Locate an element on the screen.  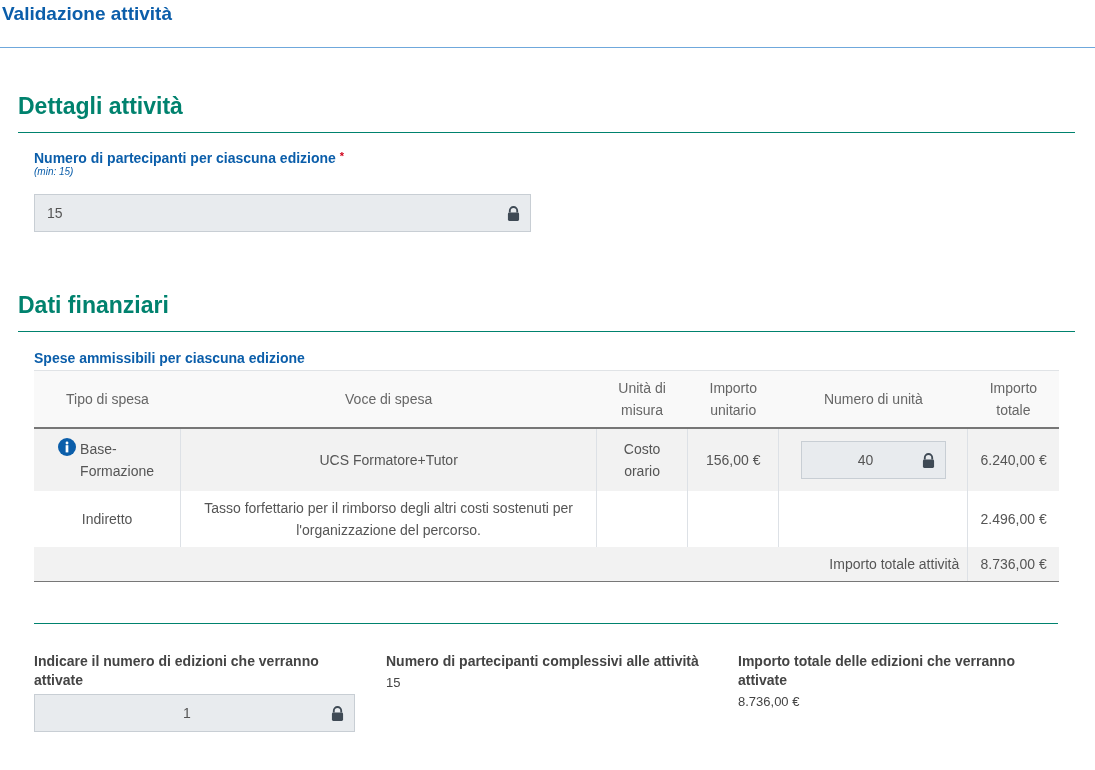
table-cell: 2.496,00 € is located at coordinates (1013, 519).